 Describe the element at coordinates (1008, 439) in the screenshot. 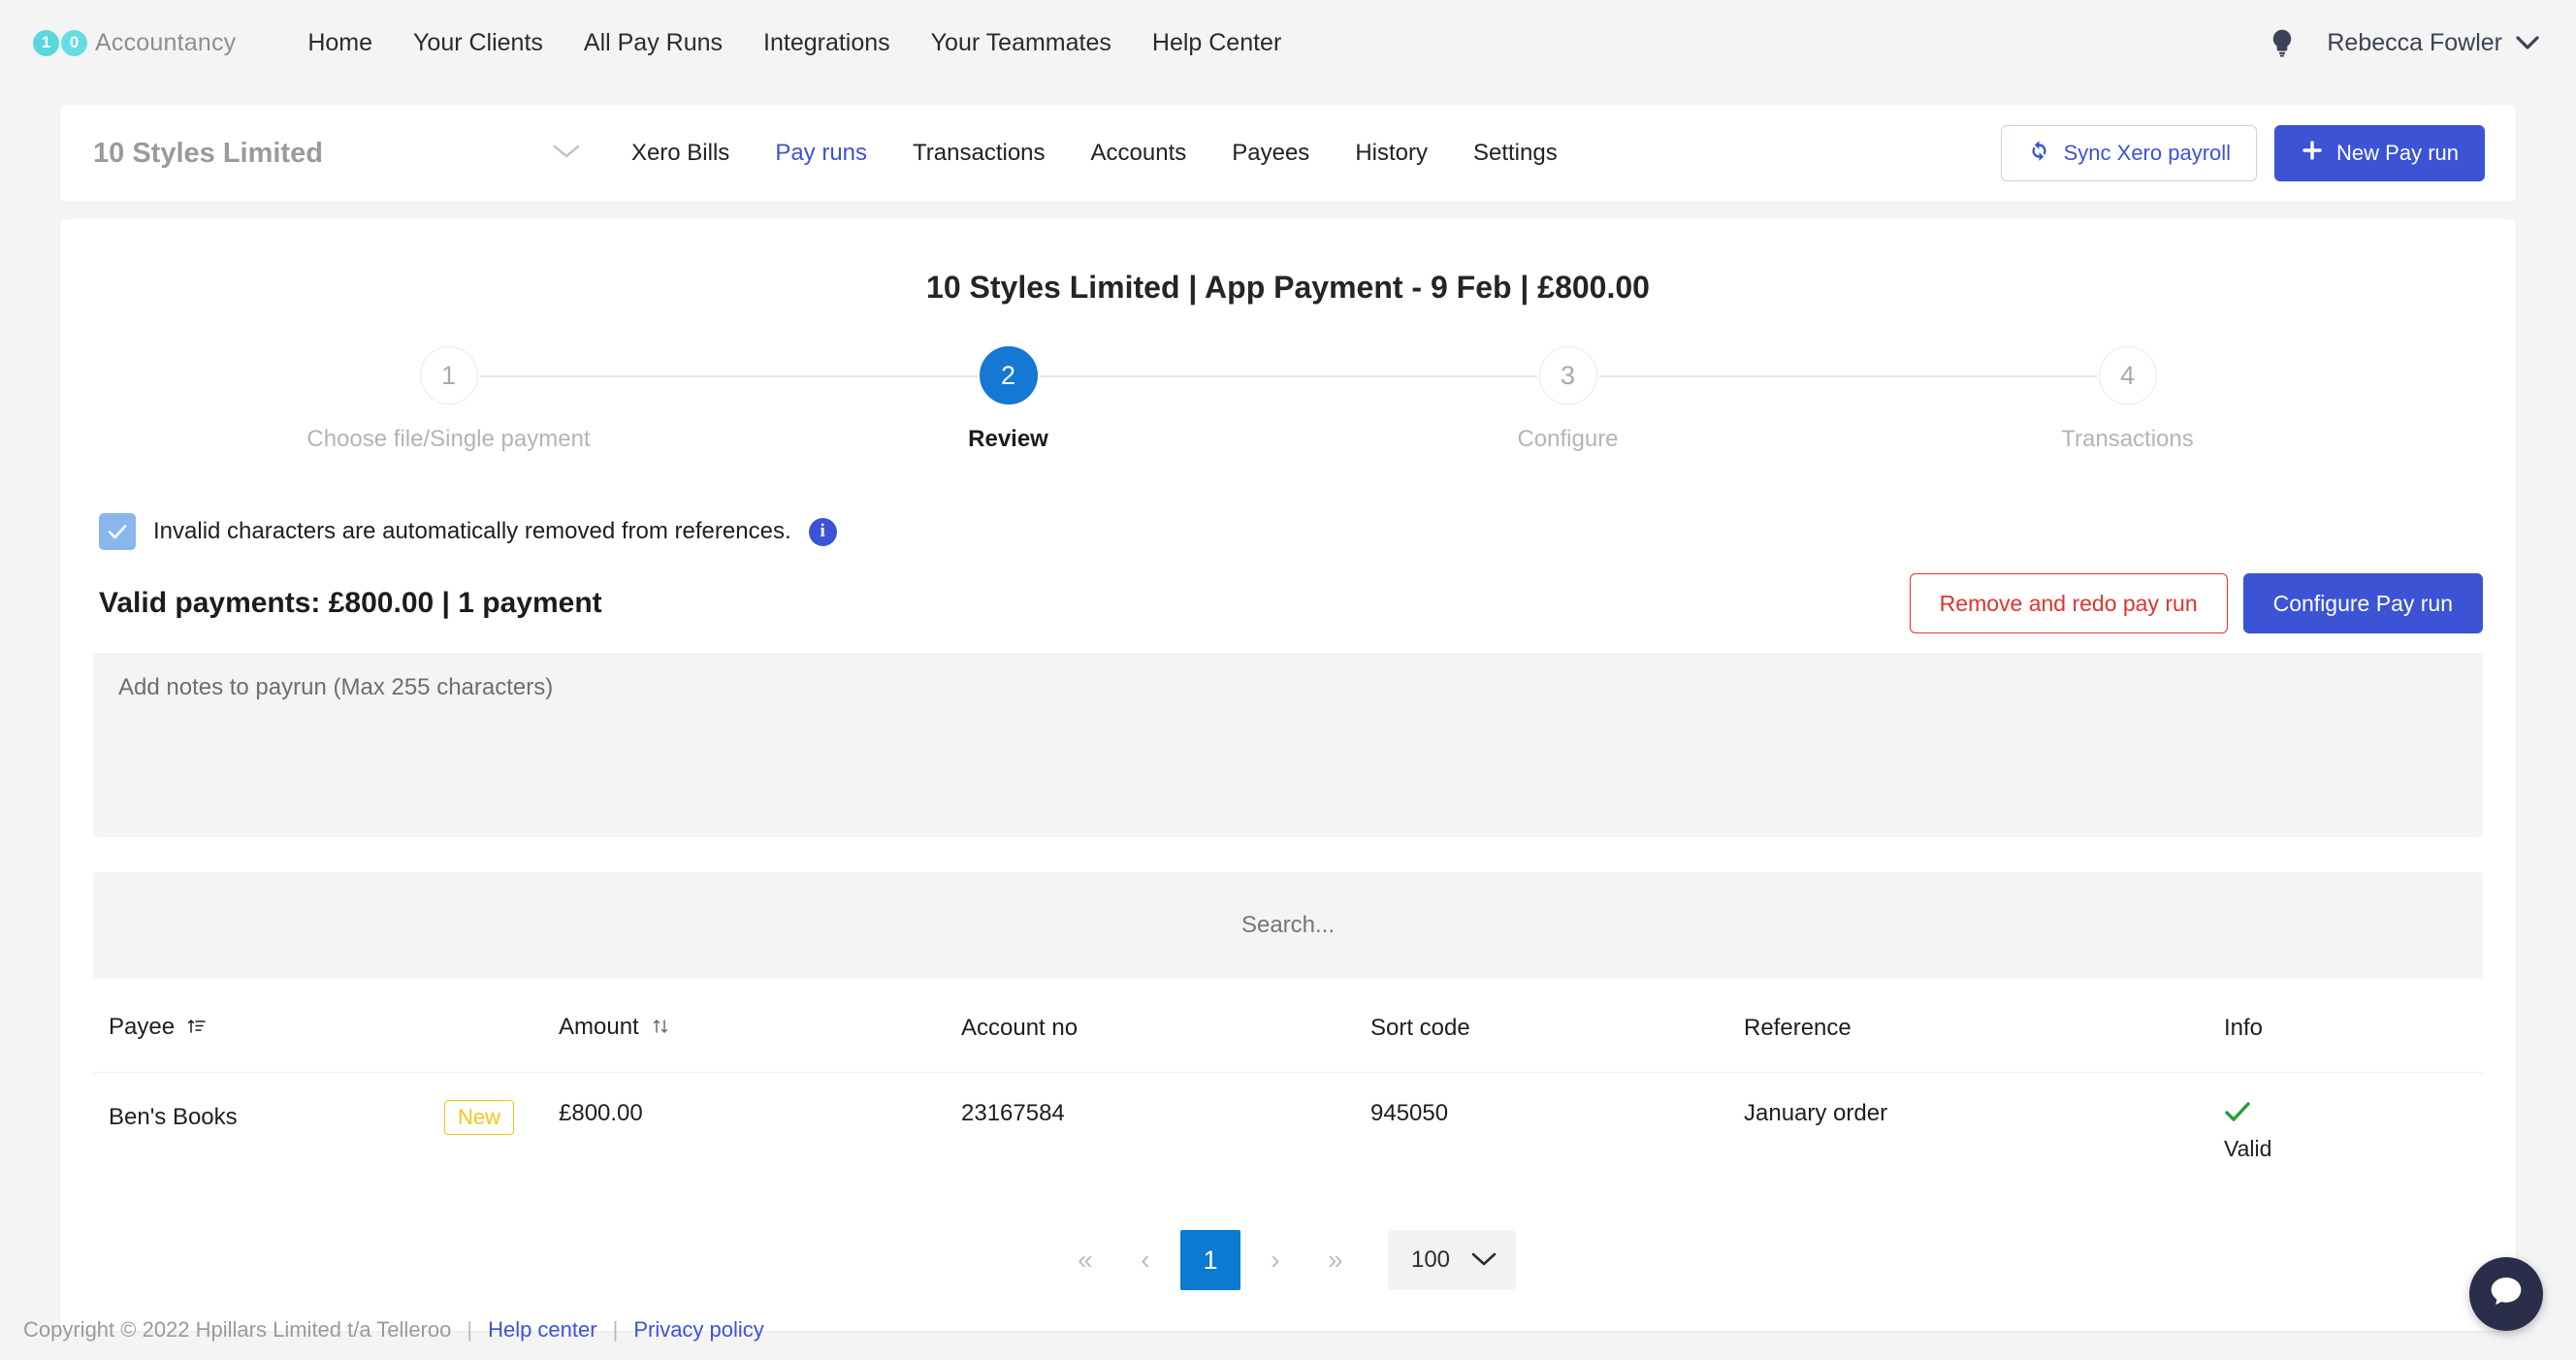

I see `step-label-2: Review` at that location.